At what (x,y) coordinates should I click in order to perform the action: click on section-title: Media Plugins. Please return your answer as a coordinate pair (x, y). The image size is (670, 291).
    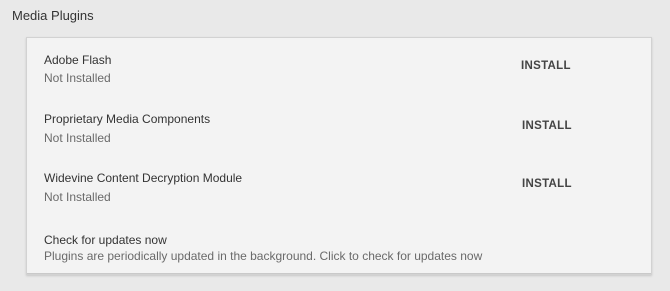
    Looking at the image, I should click on (53, 15).